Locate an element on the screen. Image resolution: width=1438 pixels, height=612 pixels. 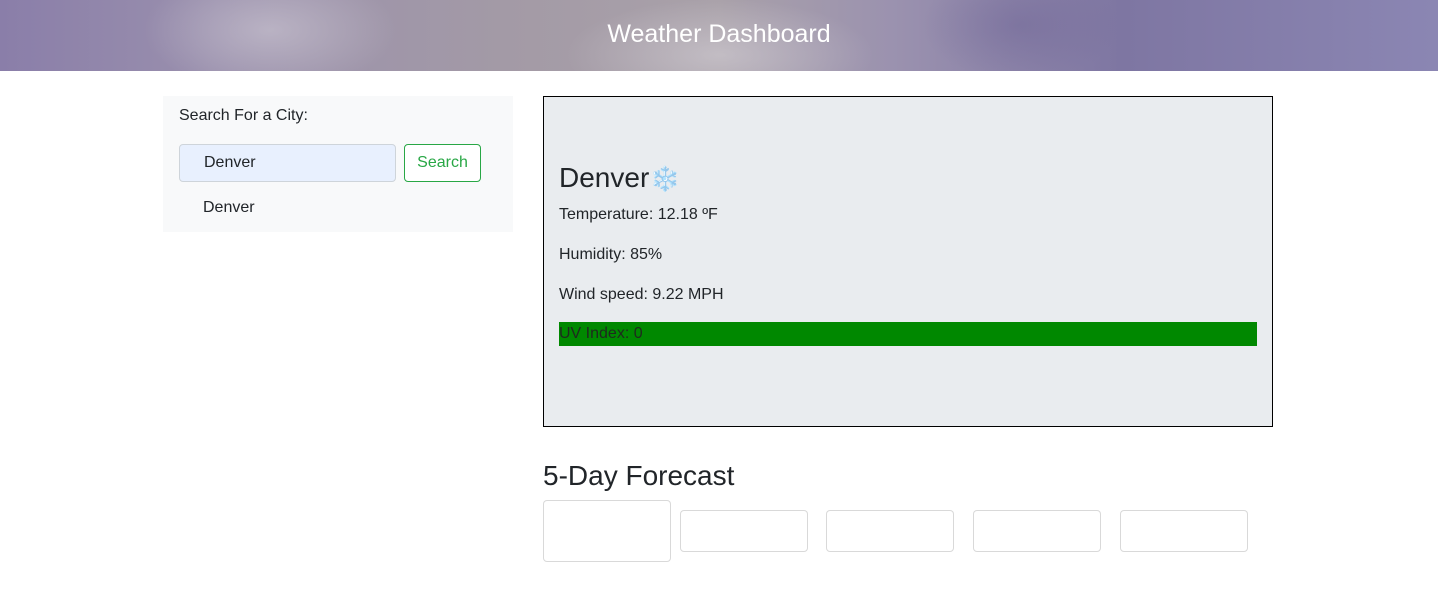
search-label: Search For a City: is located at coordinates (243, 115).